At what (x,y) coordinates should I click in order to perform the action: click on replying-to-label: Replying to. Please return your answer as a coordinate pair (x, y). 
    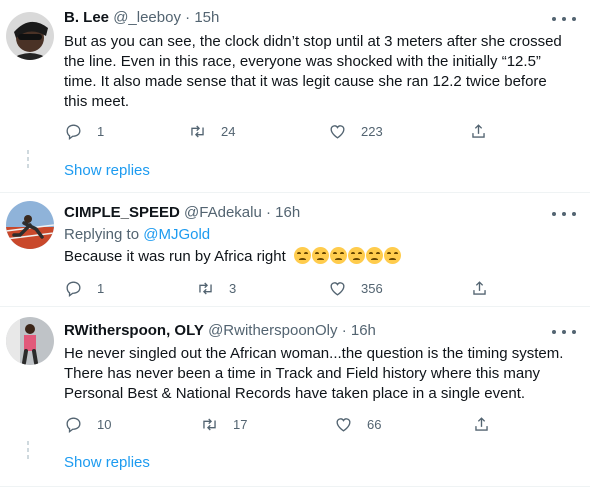
    Looking at the image, I should click on (102, 234).